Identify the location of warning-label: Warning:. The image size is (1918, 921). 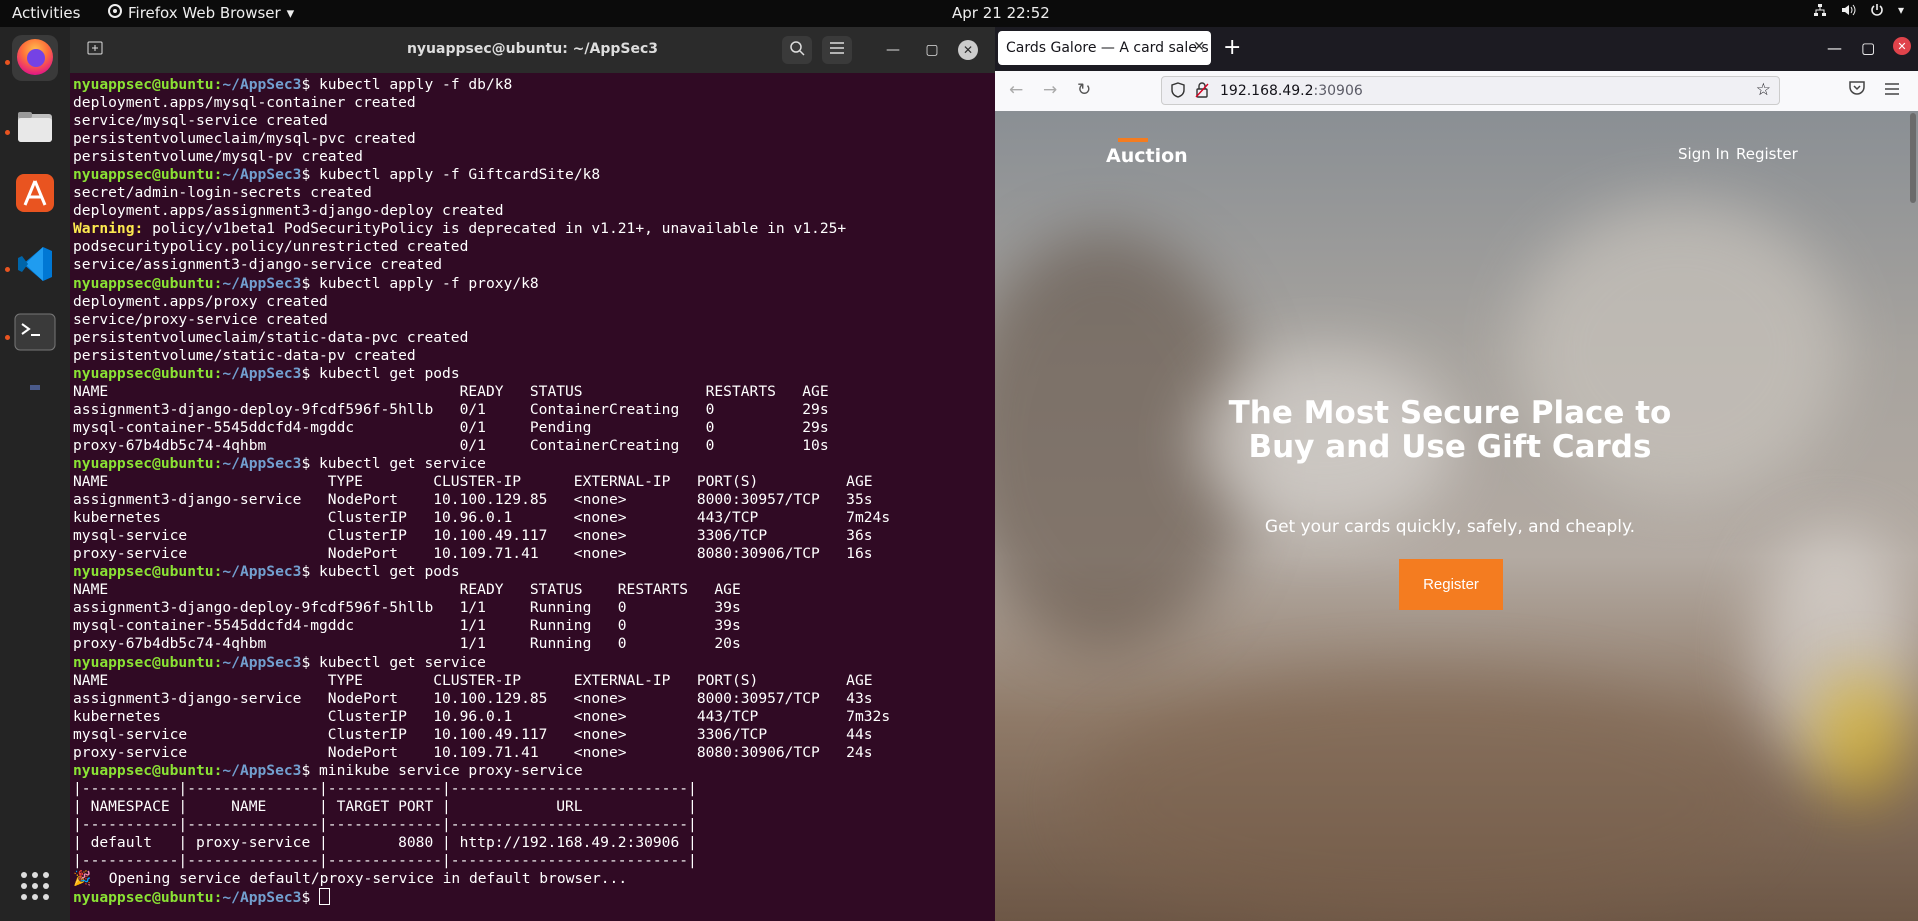
(108, 229).